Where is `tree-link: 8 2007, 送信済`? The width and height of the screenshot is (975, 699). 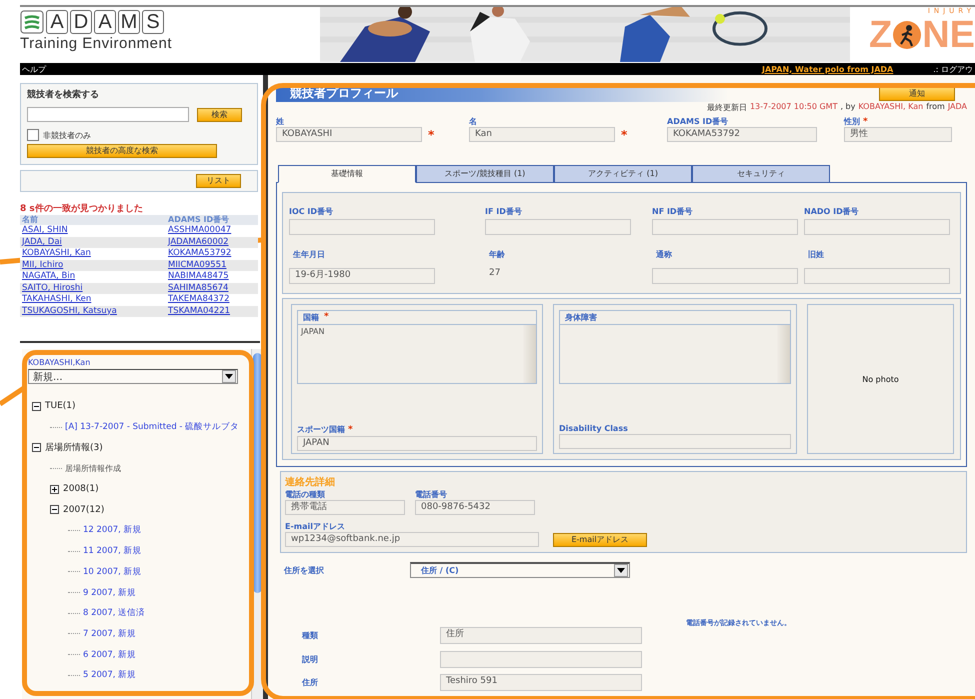 tree-link: 8 2007, 送信済 is located at coordinates (114, 613).